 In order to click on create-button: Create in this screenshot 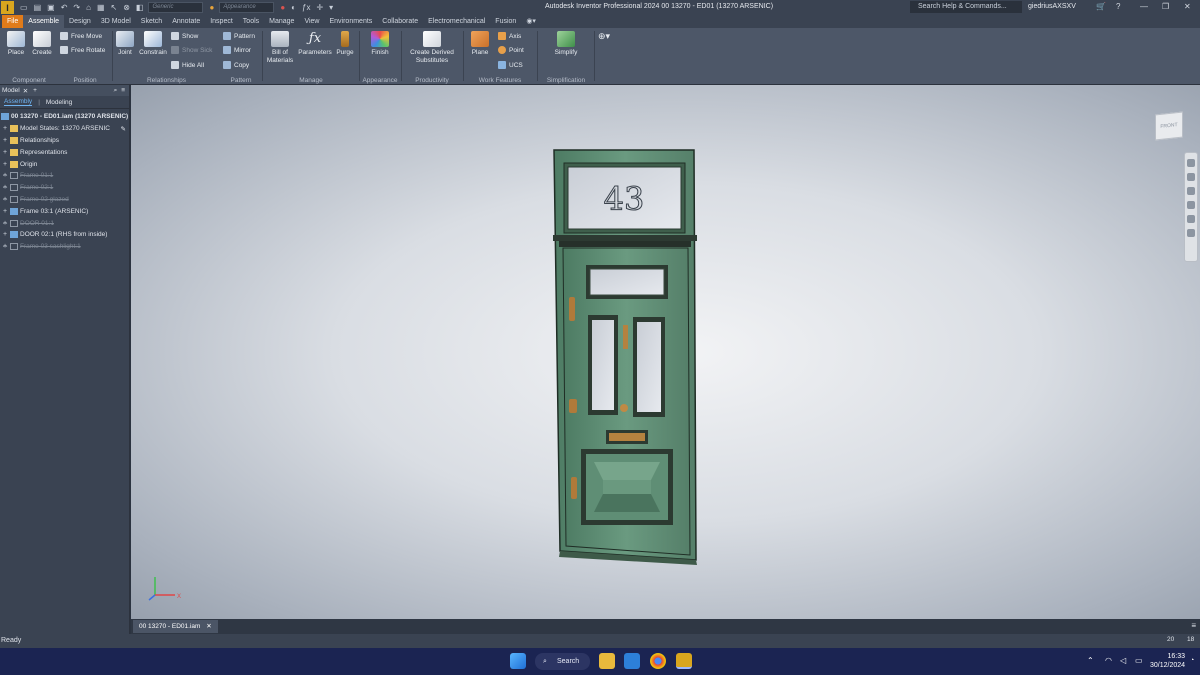, I will do `click(42, 44)`.